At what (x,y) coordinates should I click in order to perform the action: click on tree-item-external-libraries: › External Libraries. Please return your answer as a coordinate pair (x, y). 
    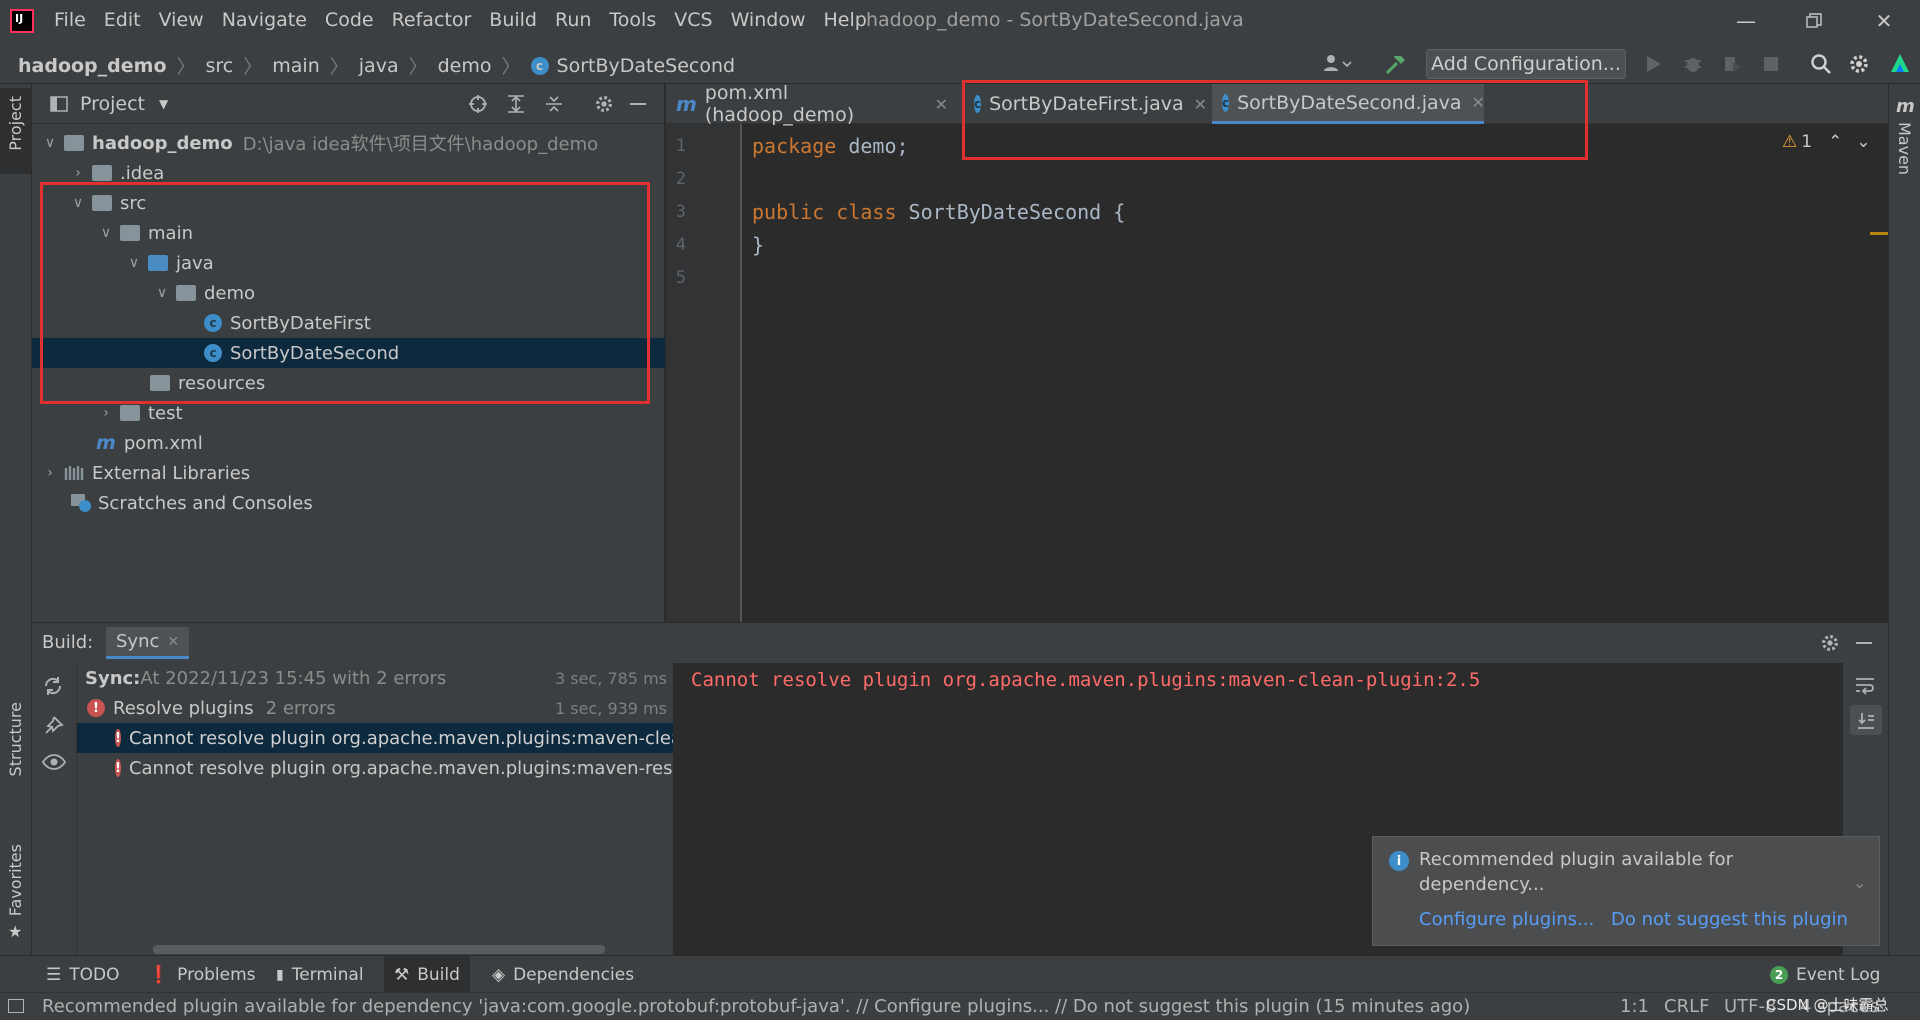
    Looking at the image, I should click on (348, 473).